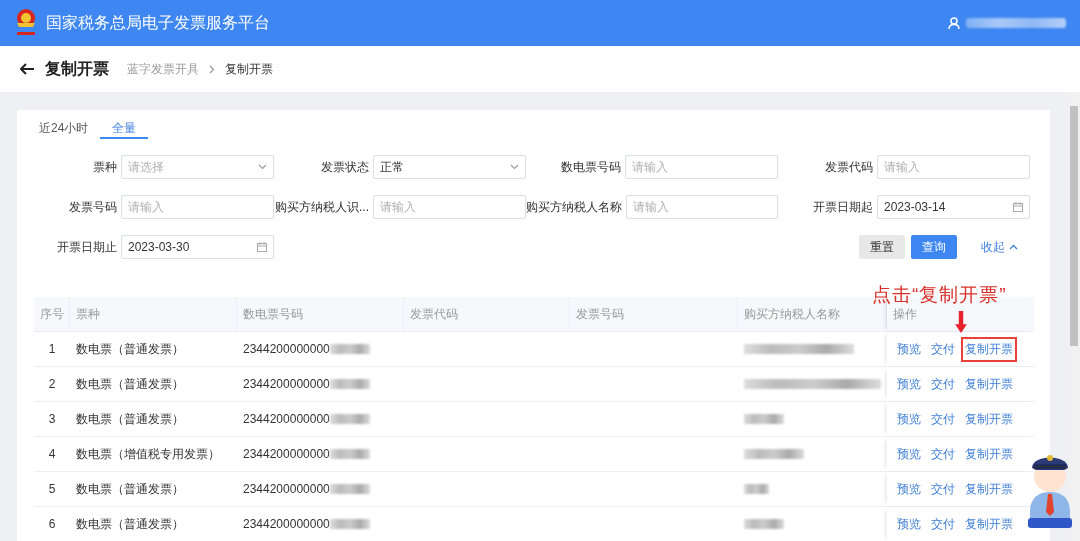 The width and height of the screenshot is (1080, 541). I want to click on column-header: 序号, so click(52, 314).